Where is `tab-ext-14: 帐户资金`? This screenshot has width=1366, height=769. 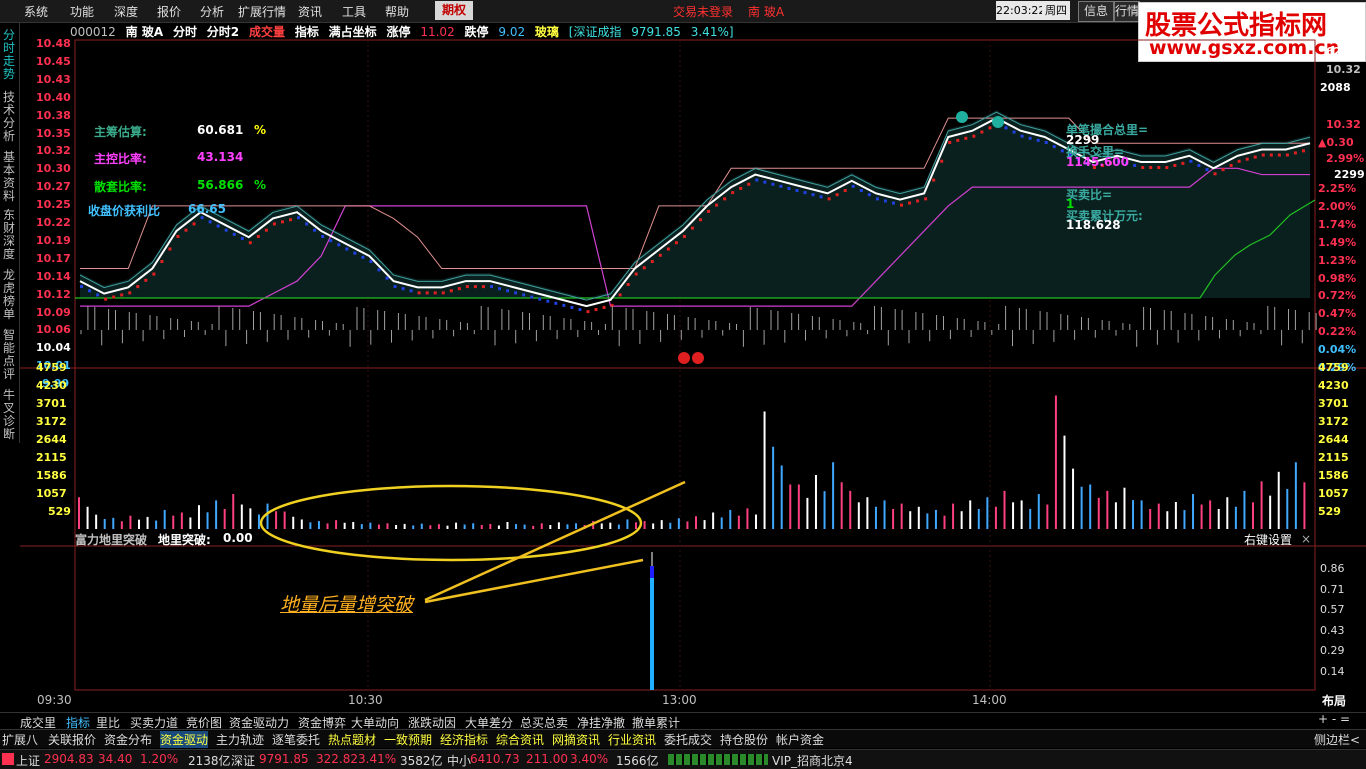 tab-ext-14: 帐户资金 is located at coordinates (800, 739).